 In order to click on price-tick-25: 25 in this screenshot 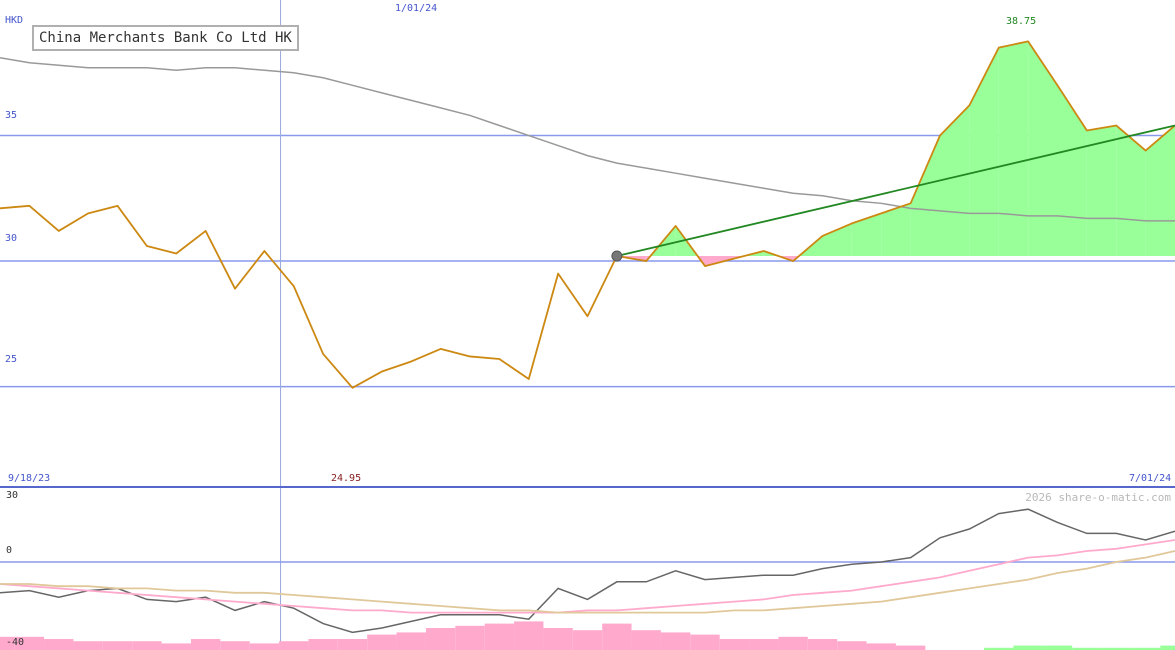, I will do `click(11, 359)`.